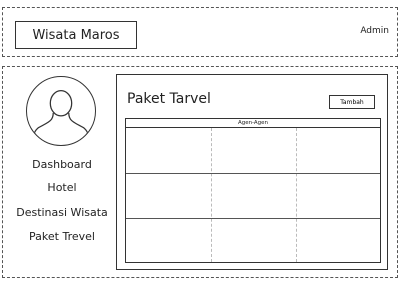 This screenshot has height=282, width=402. Describe the element at coordinates (62, 236) in the screenshot. I see `sidebar-item-paket-trevel: Paket Trevel` at that location.